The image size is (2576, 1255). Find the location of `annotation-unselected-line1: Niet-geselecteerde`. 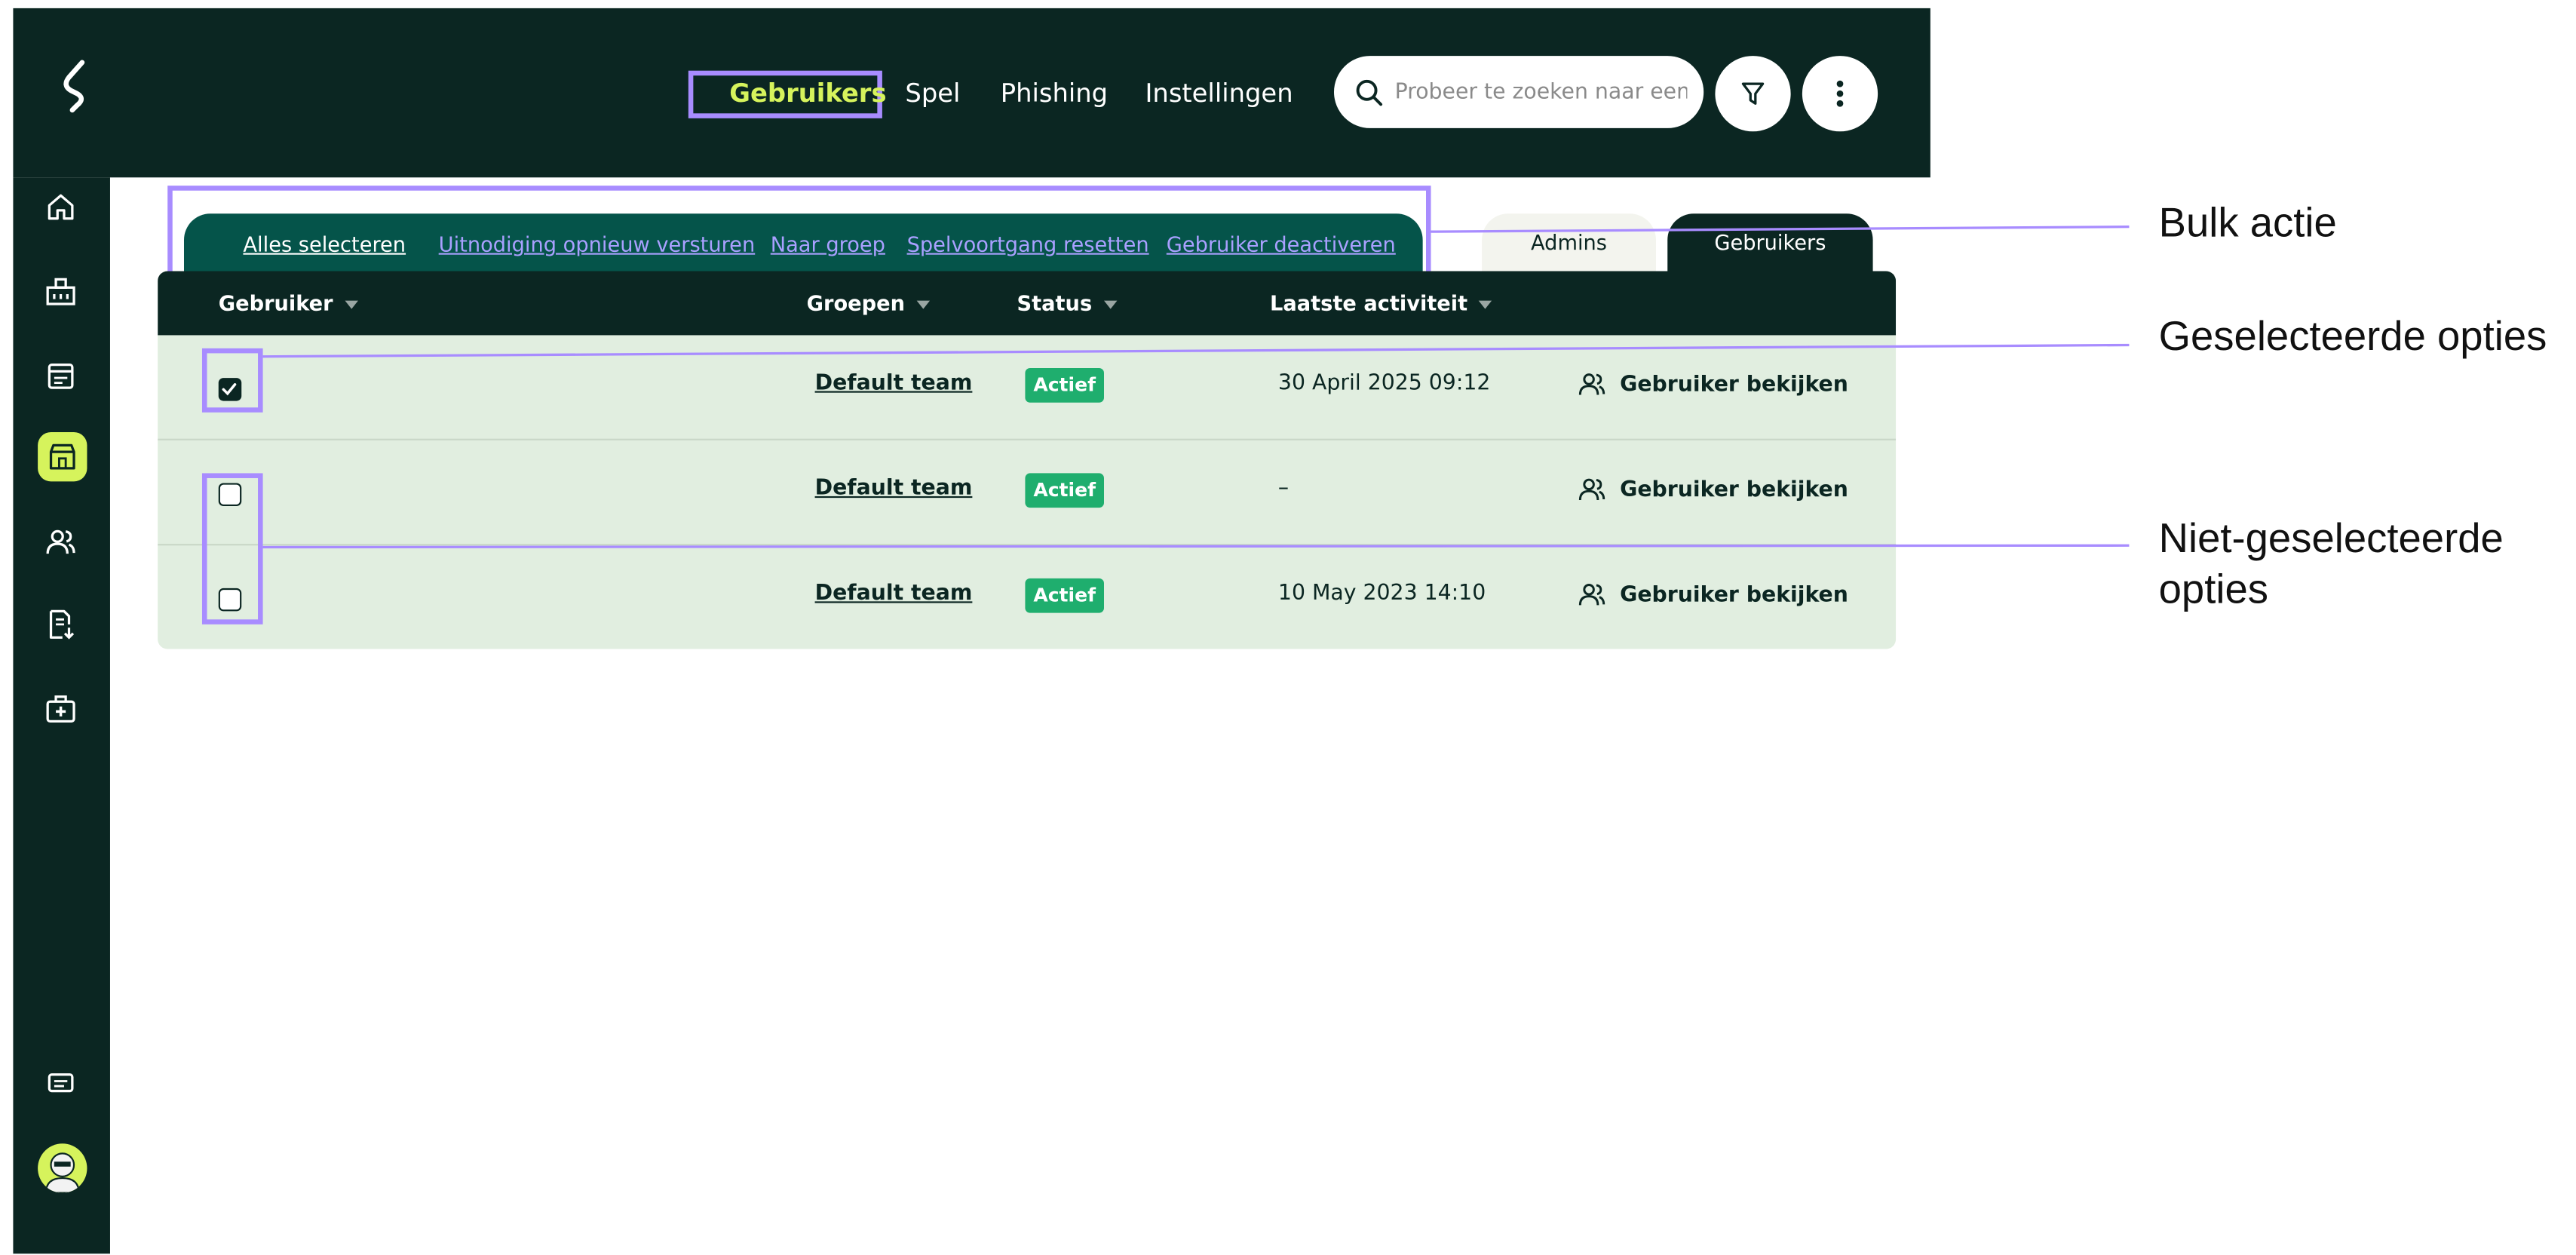

annotation-unselected-line1: Niet-geselecteerde is located at coordinates (2331, 539).